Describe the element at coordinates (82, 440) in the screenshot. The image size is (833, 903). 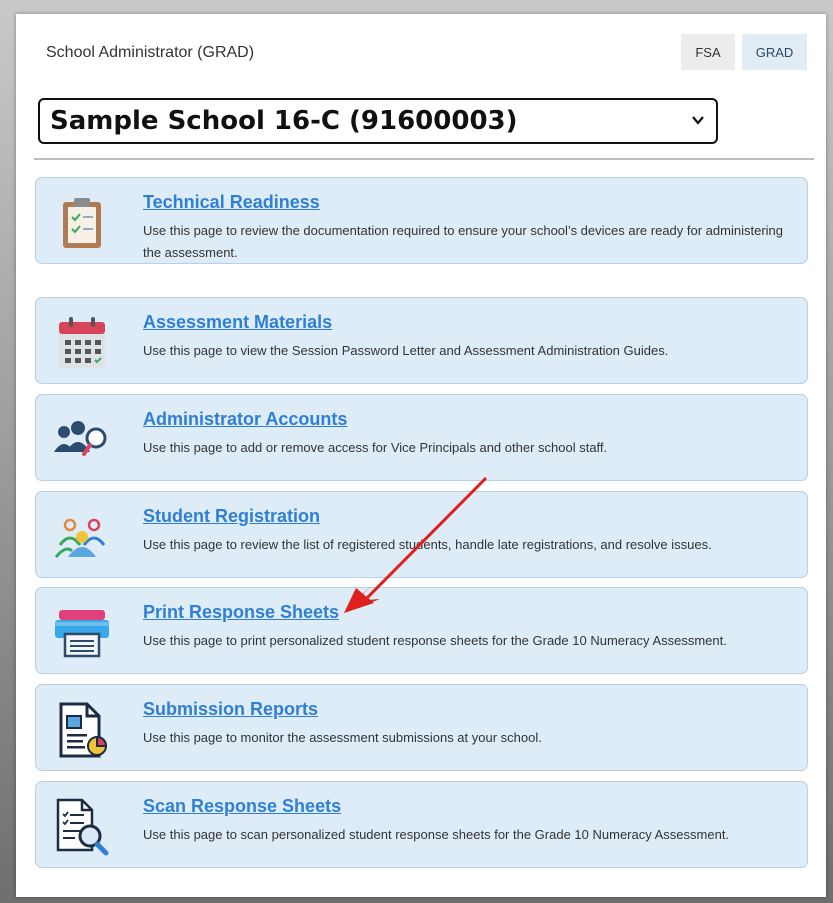
I see `user-search-icon` at that location.